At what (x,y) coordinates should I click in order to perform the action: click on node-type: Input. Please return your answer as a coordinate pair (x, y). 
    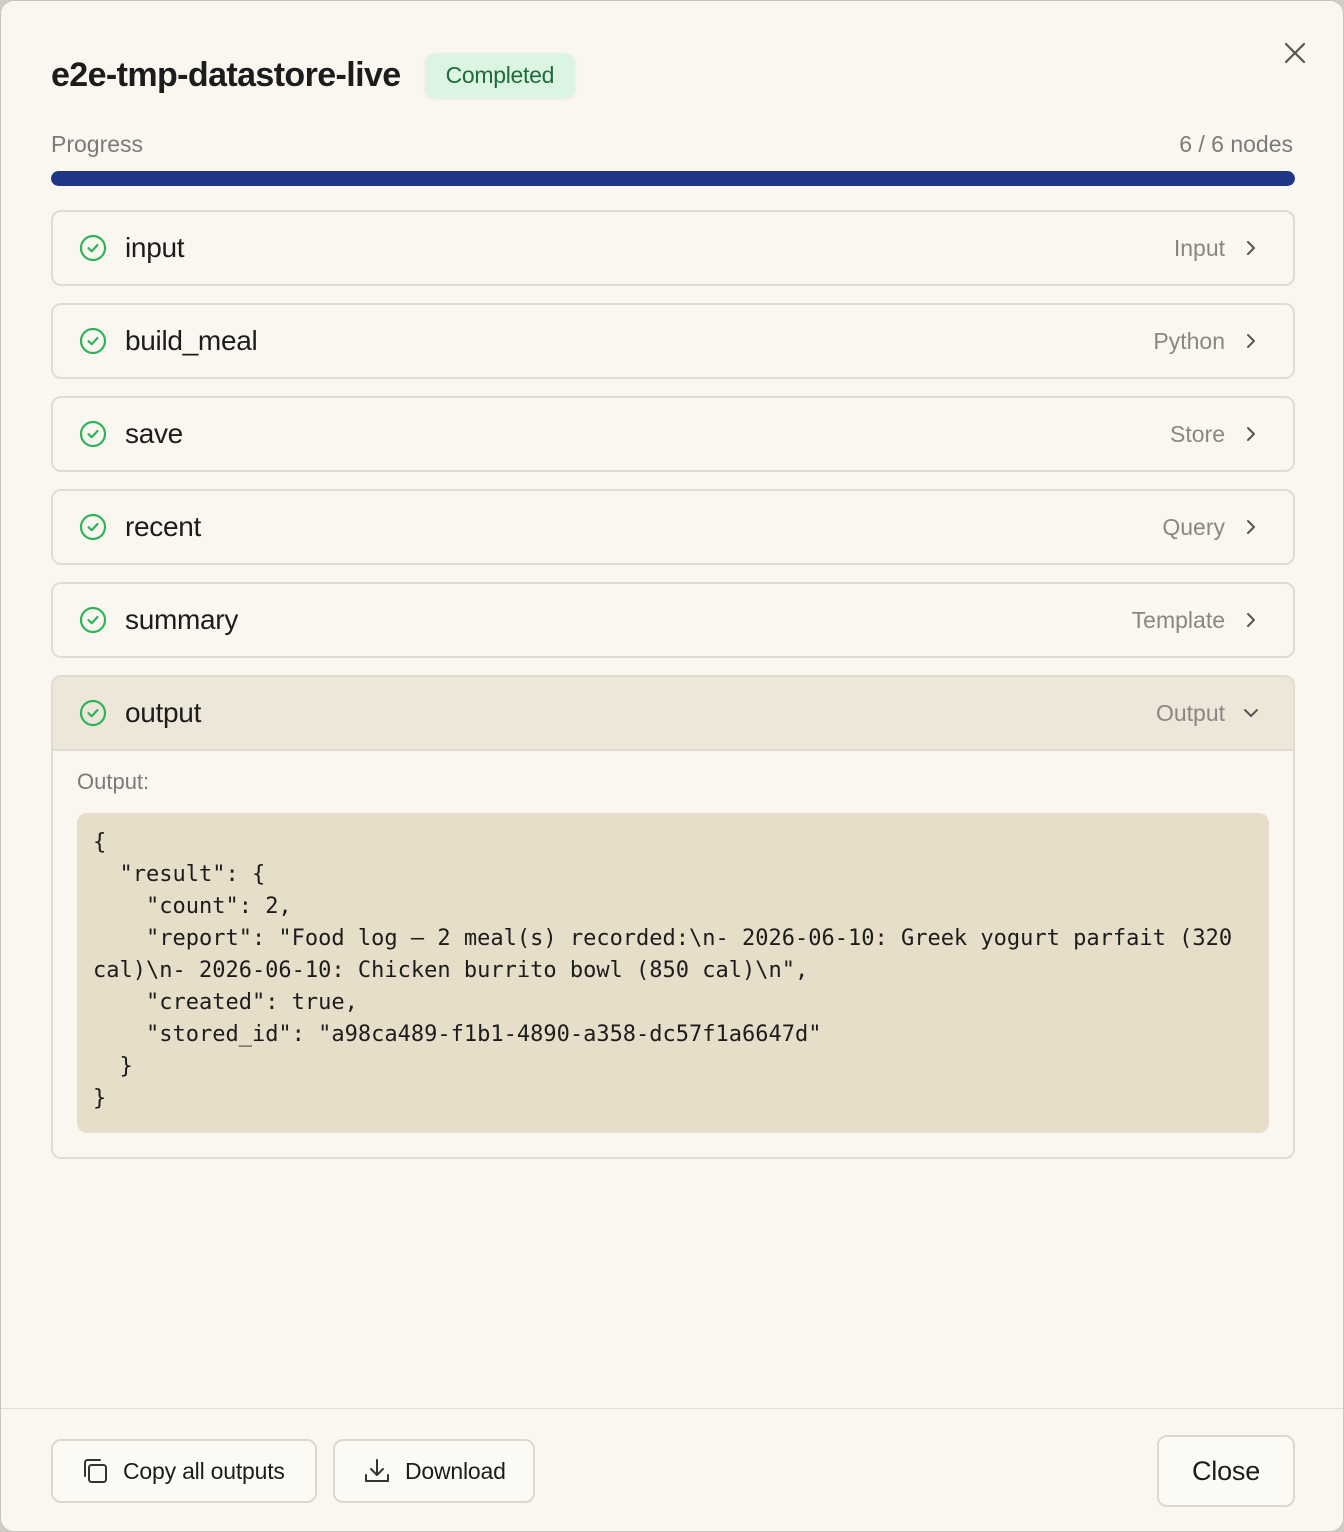
    Looking at the image, I should click on (1199, 247).